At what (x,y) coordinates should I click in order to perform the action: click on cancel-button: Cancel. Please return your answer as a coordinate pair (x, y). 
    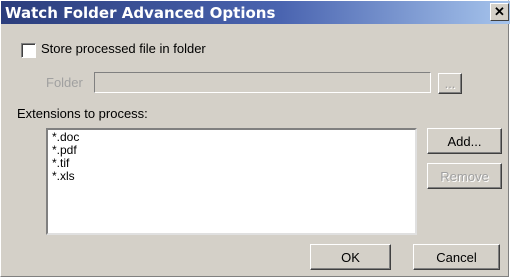
    Looking at the image, I should click on (456, 257).